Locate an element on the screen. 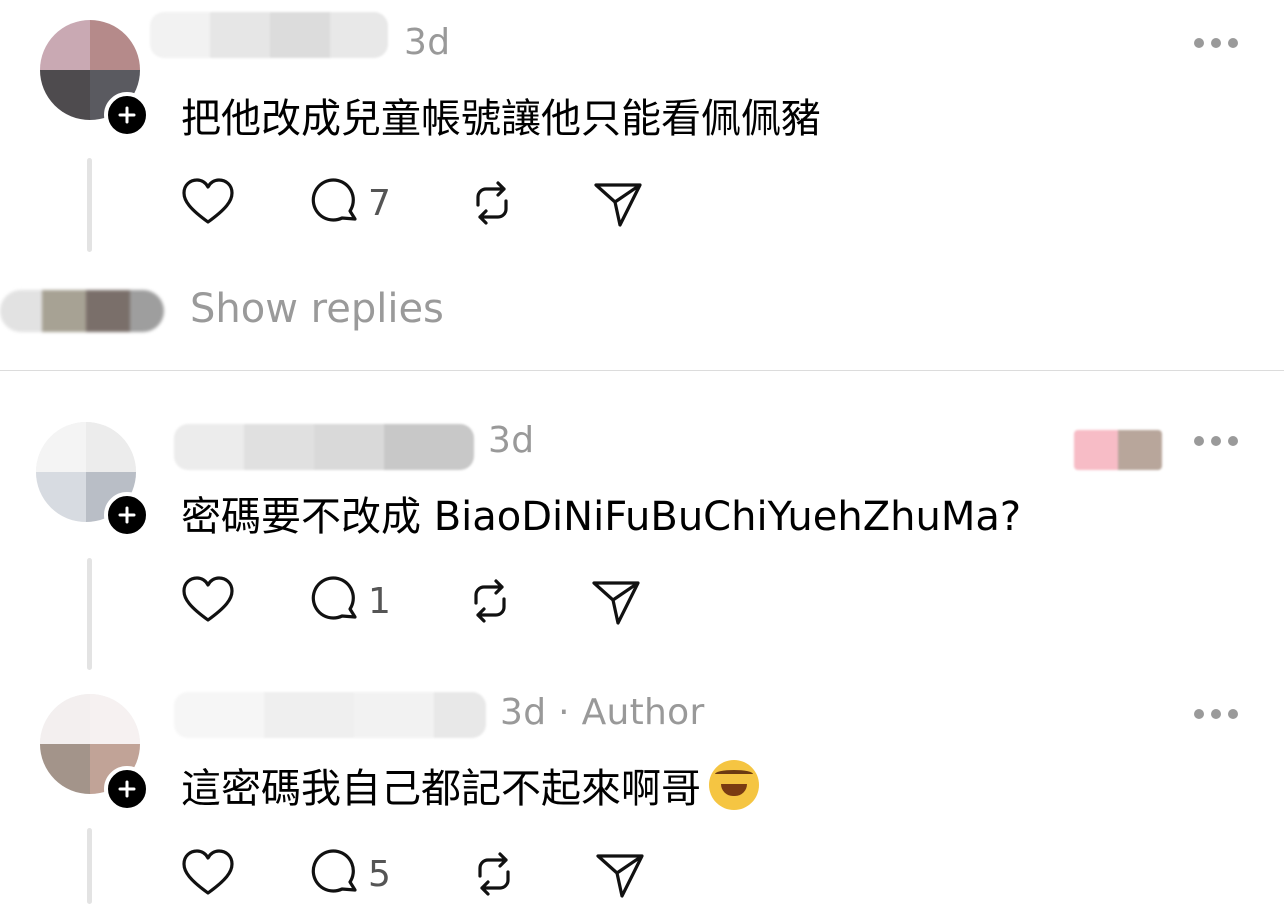 The height and width of the screenshot is (904, 1284). reply-count: 5 is located at coordinates (379, 874).